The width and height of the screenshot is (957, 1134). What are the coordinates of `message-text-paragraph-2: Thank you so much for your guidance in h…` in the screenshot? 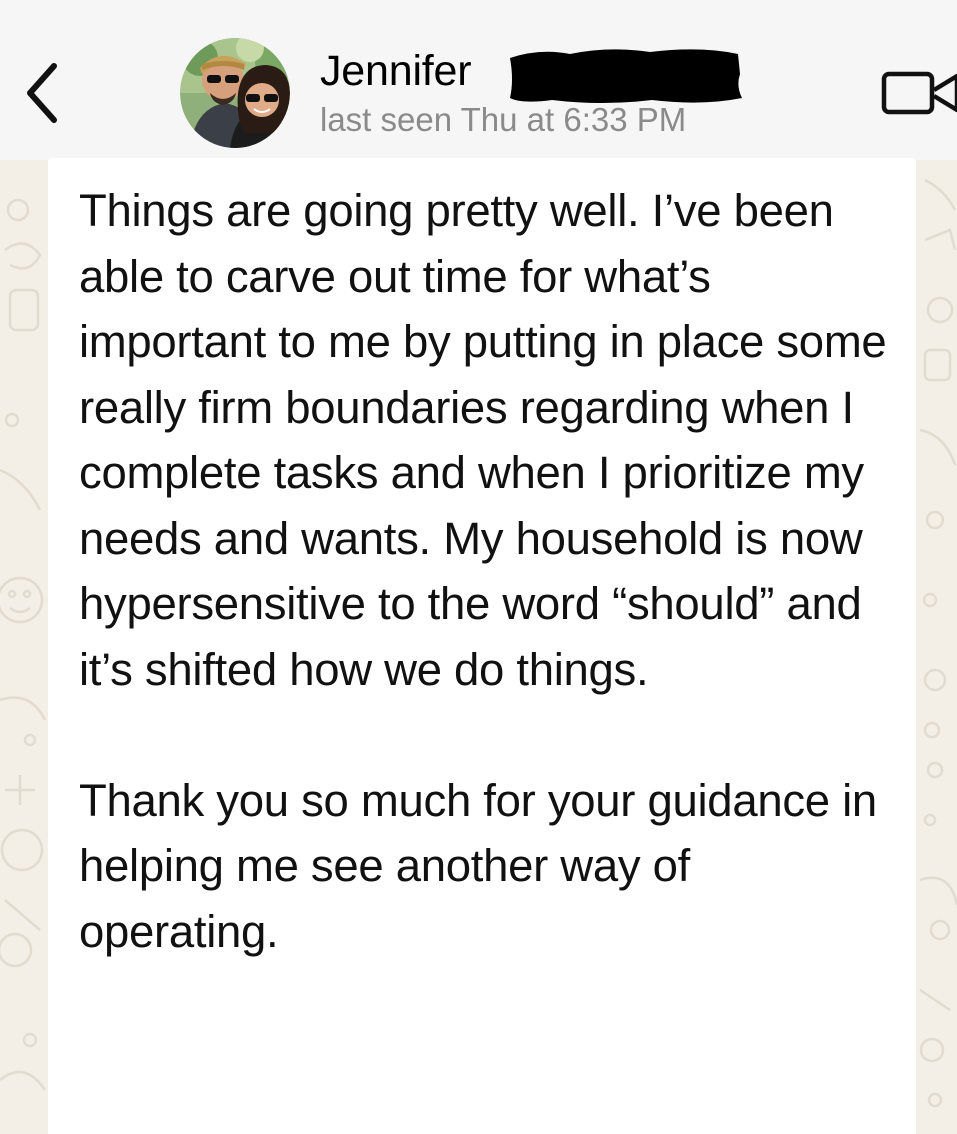 It's located at (478, 865).